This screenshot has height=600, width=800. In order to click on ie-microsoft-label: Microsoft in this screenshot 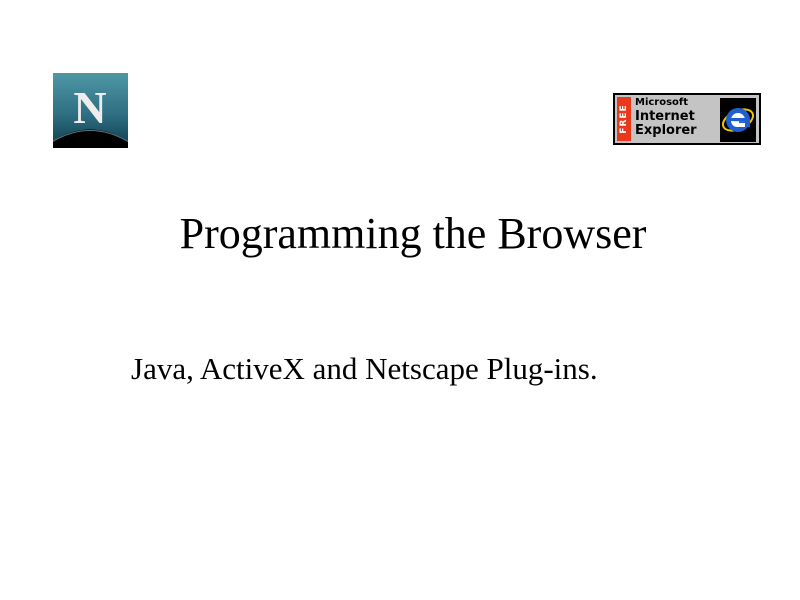, I will do `click(662, 102)`.